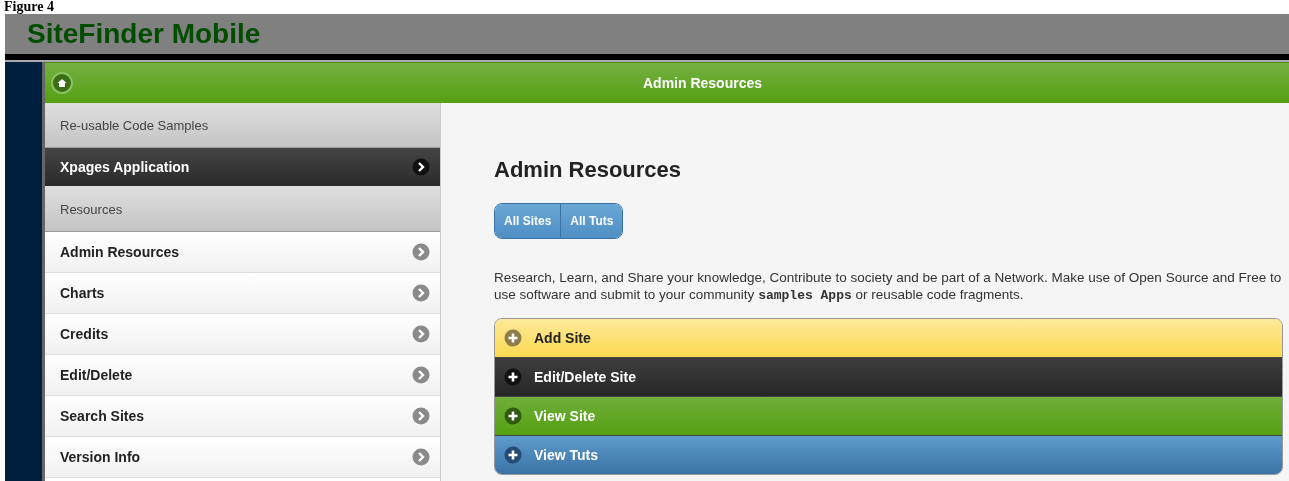  What do you see at coordinates (242, 167) in the screenshot?
I see `sidebar-item: Xpages Application` at bounding box center [242, 167].